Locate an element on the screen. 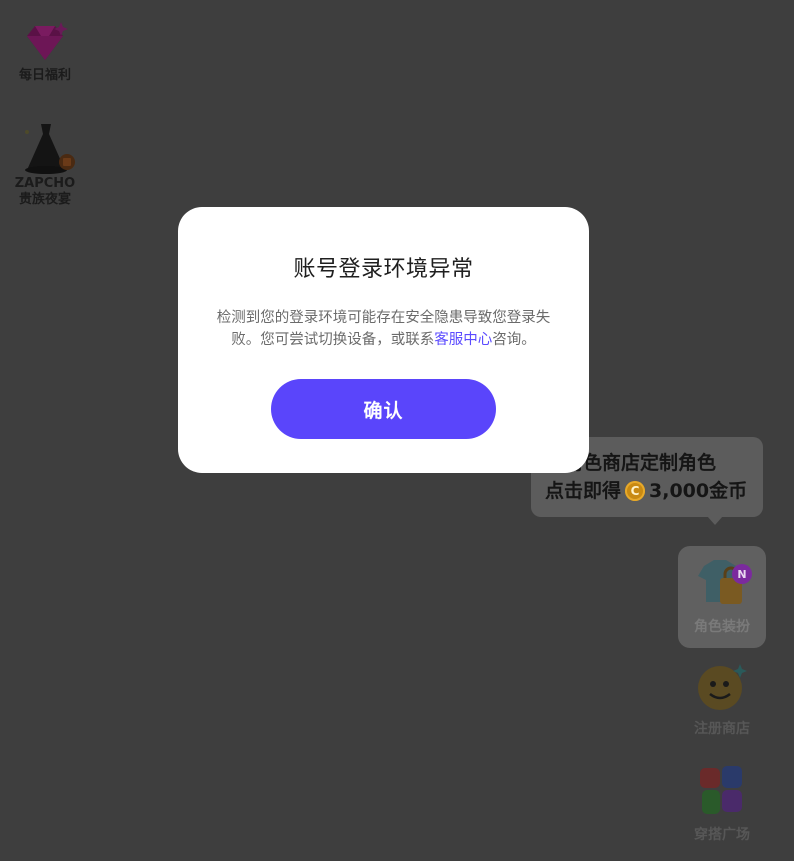 The image size is (794, 861). daily-welfare-entry: 每日福利 is located at coordinates (45, 51).